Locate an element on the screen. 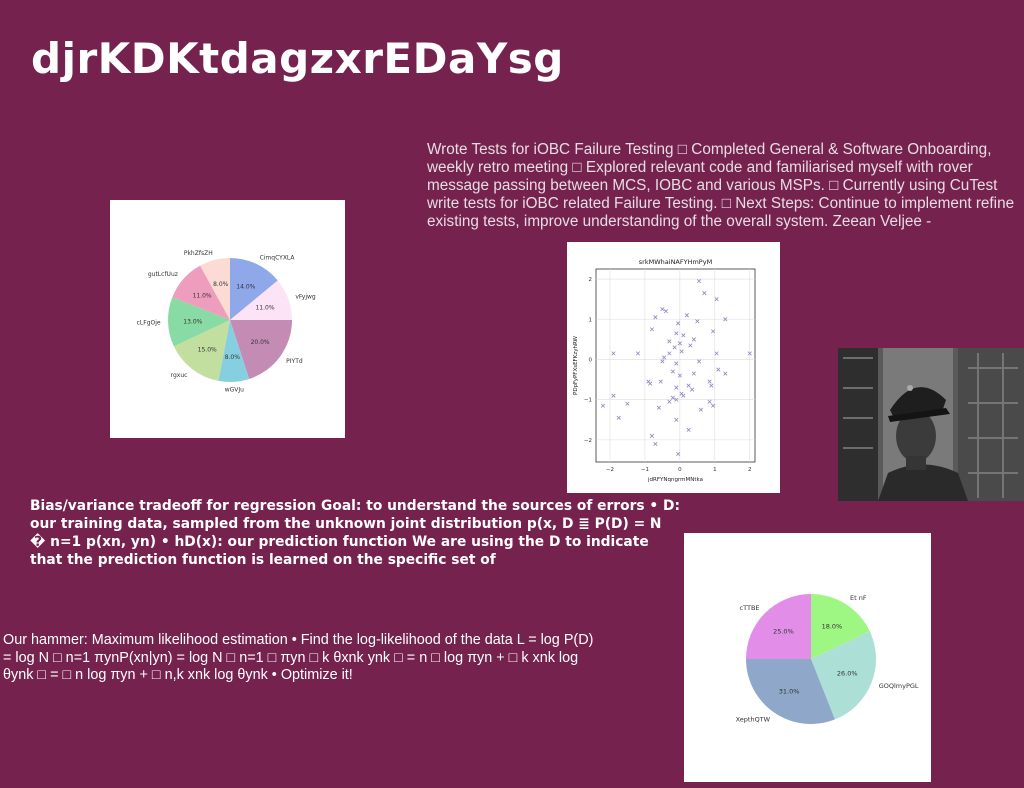  pie1-category-label: vFyjwg is located at coordinates (305, 297).